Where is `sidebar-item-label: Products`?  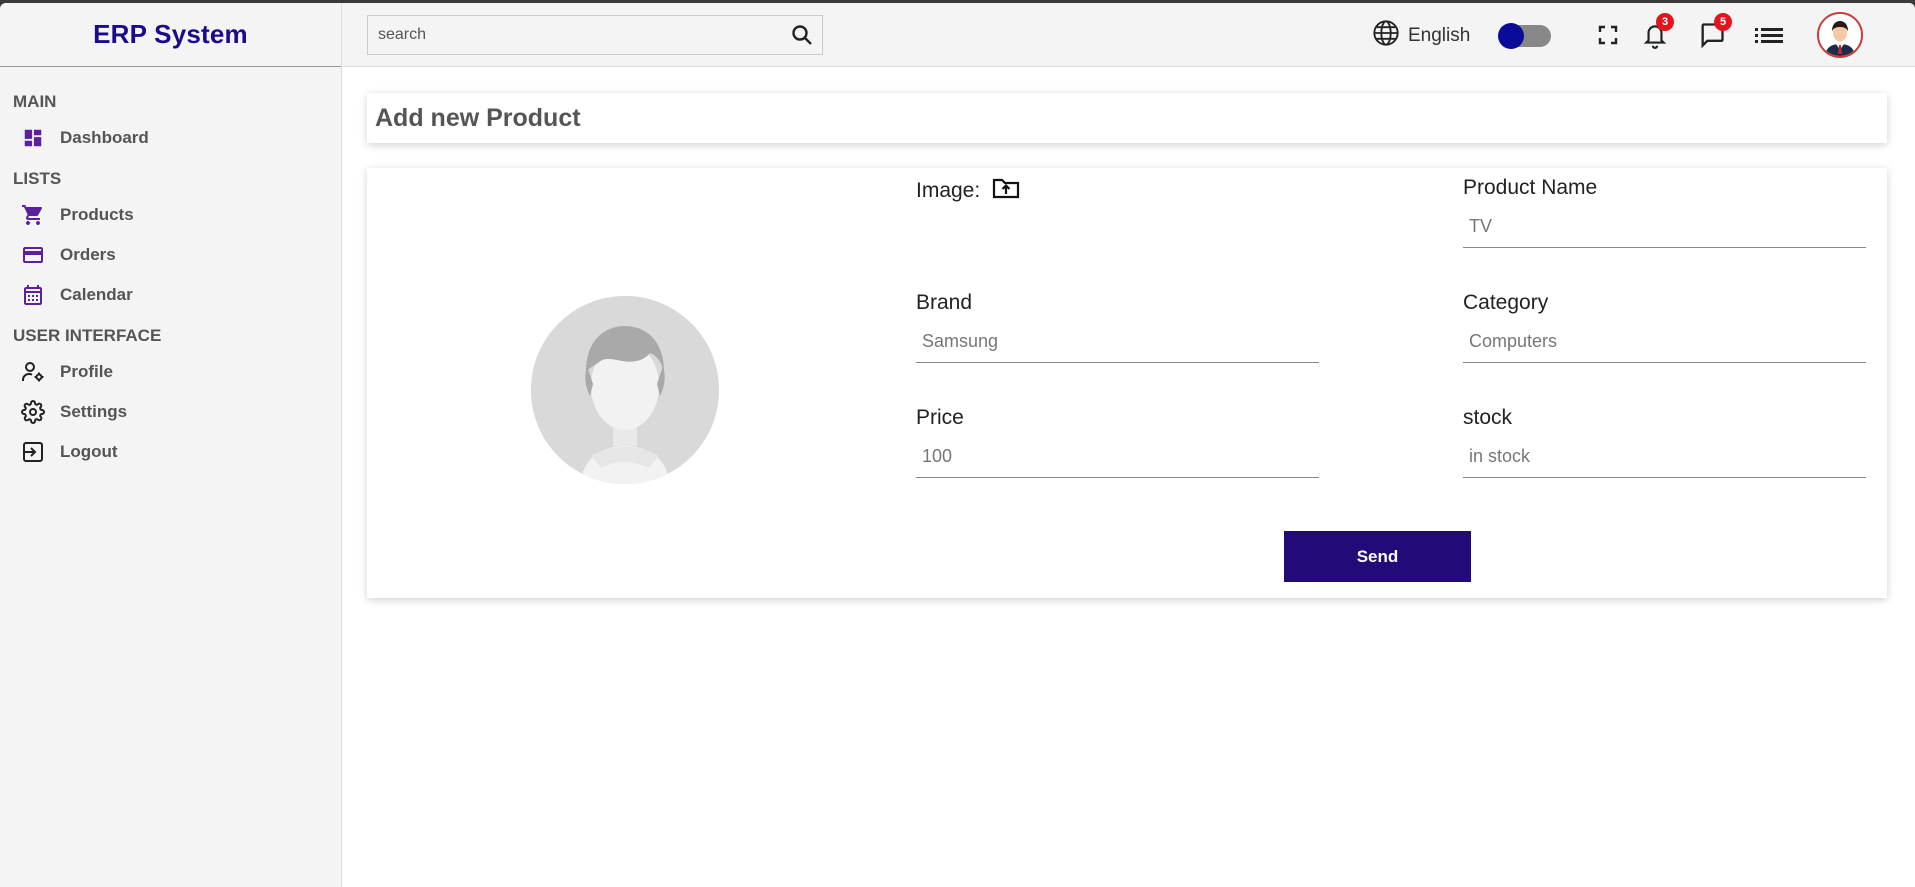 sidebar-item-label: Products is located at coordinates (97, 214).